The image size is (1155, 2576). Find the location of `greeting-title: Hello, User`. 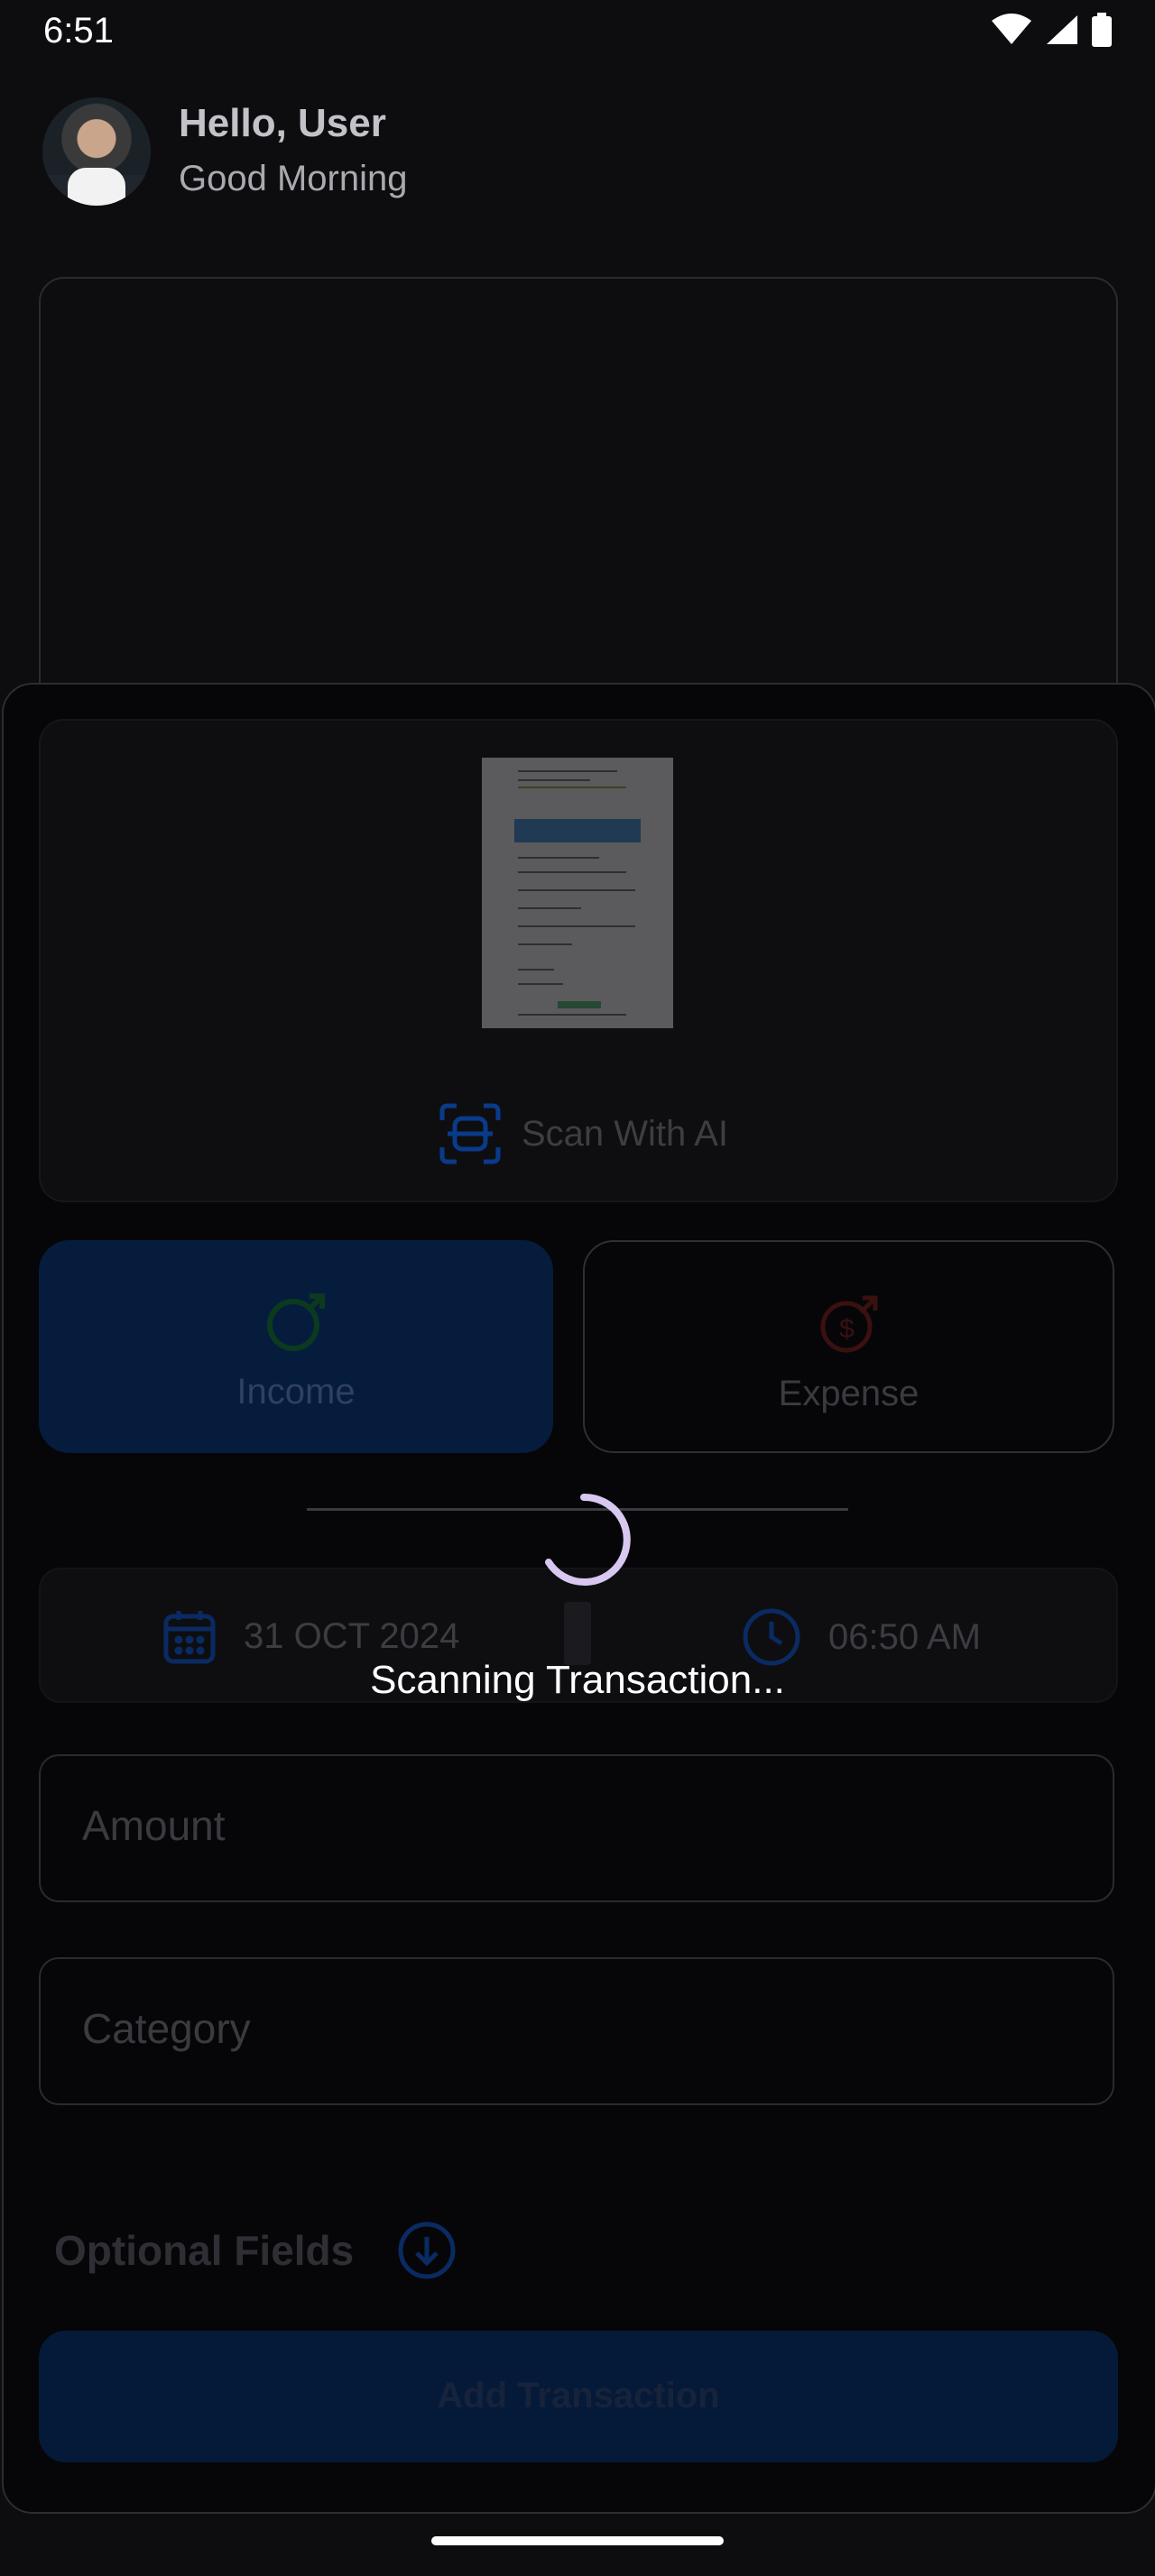

greeting-title: Hello, User is located at coordinates (282, 123).